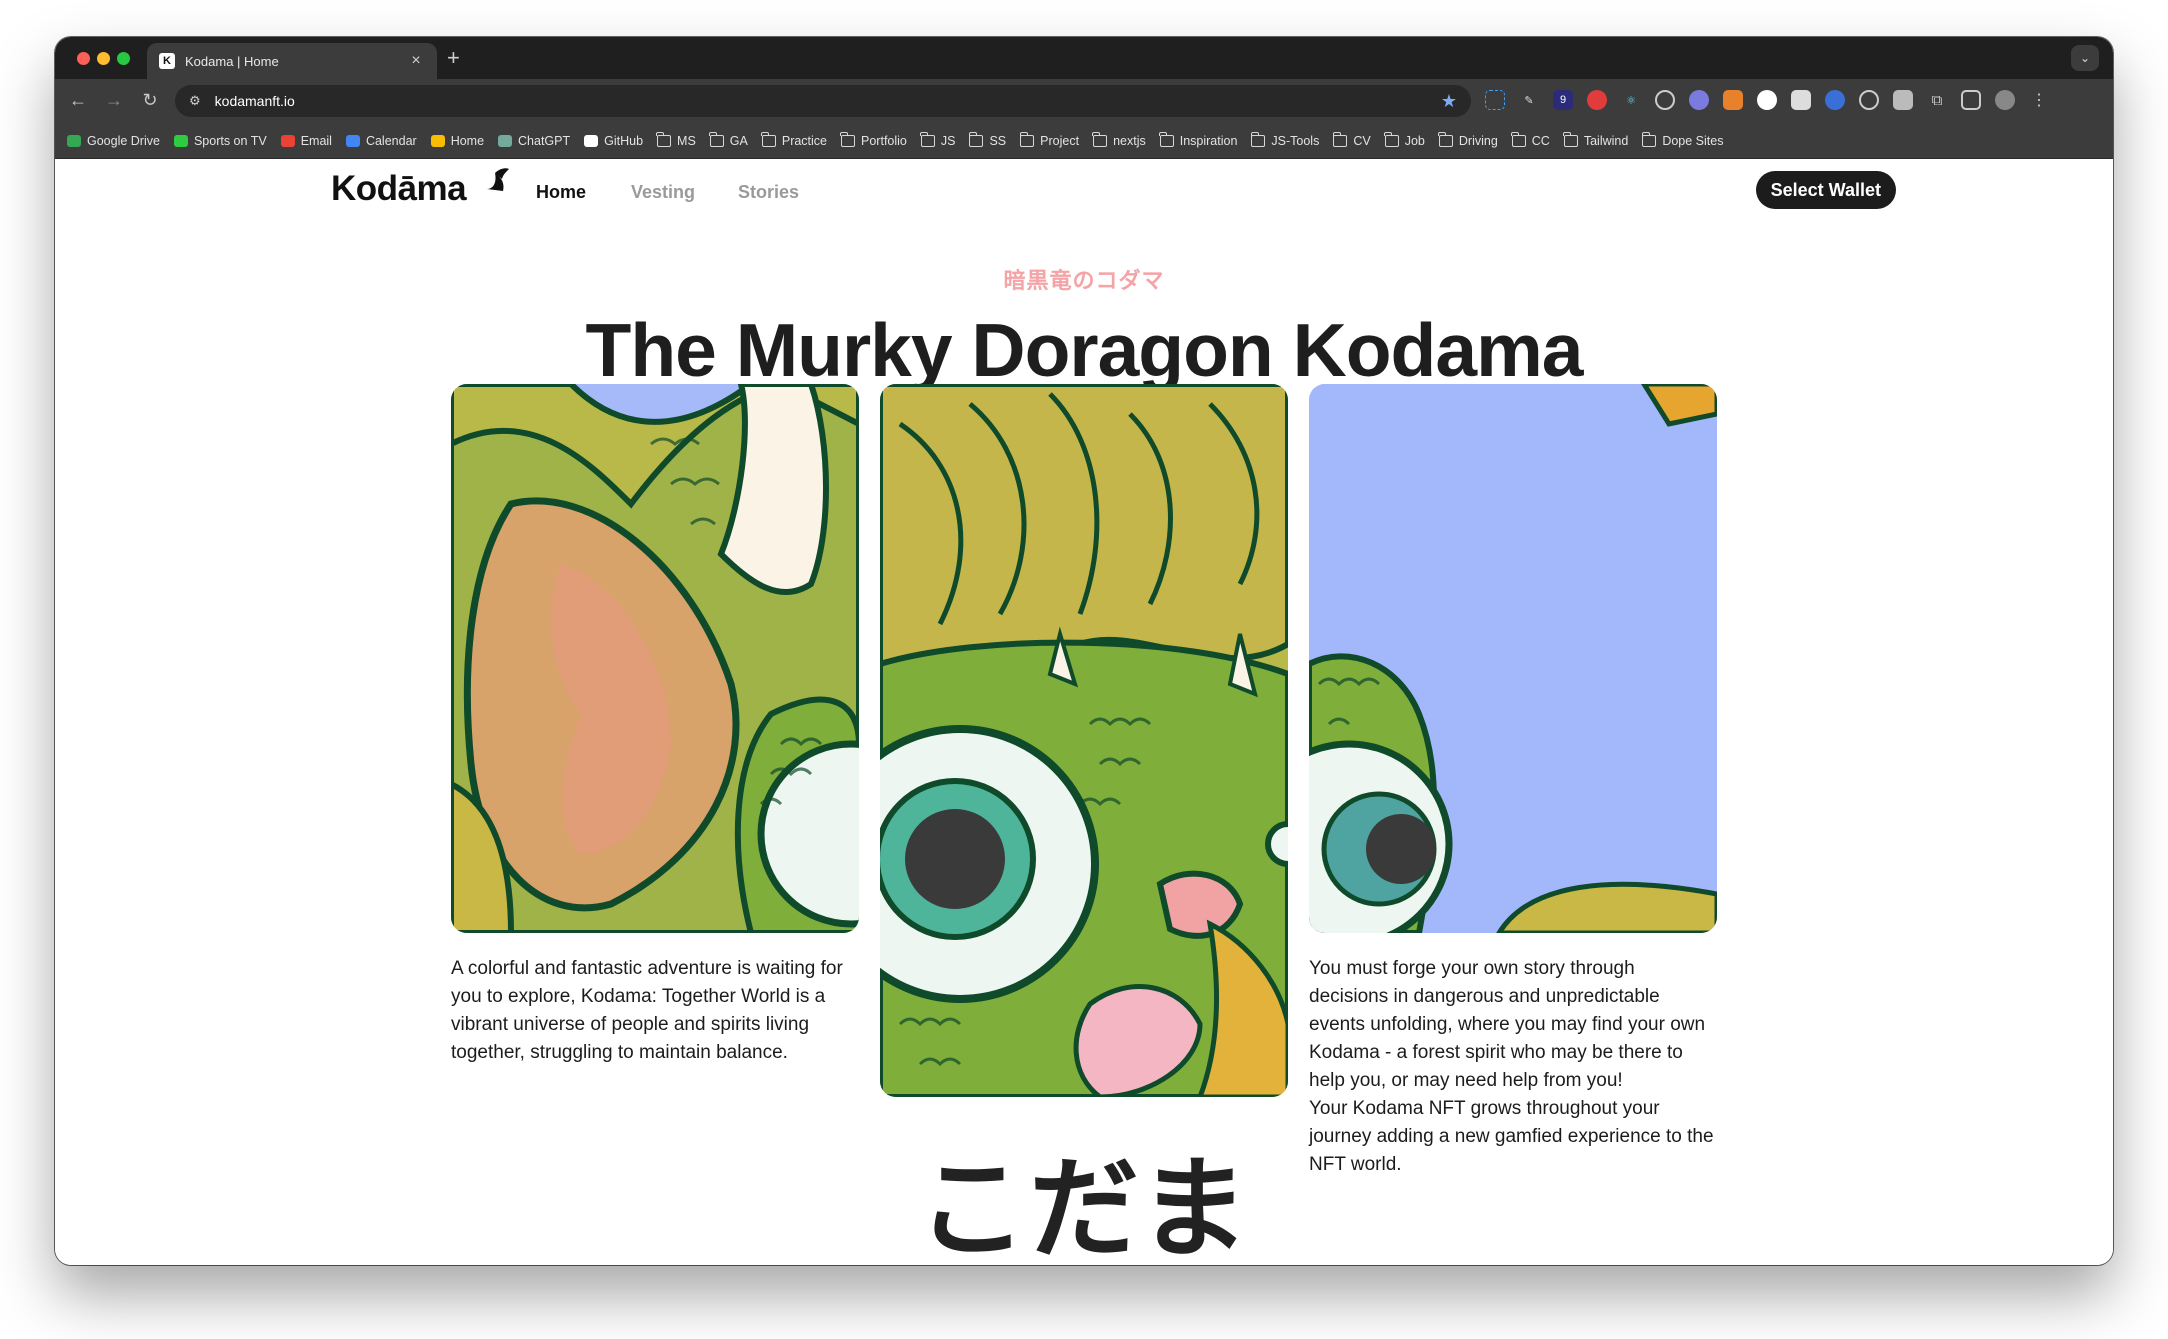  I want to click on bookmark-label: Project, so click(1060, 140).